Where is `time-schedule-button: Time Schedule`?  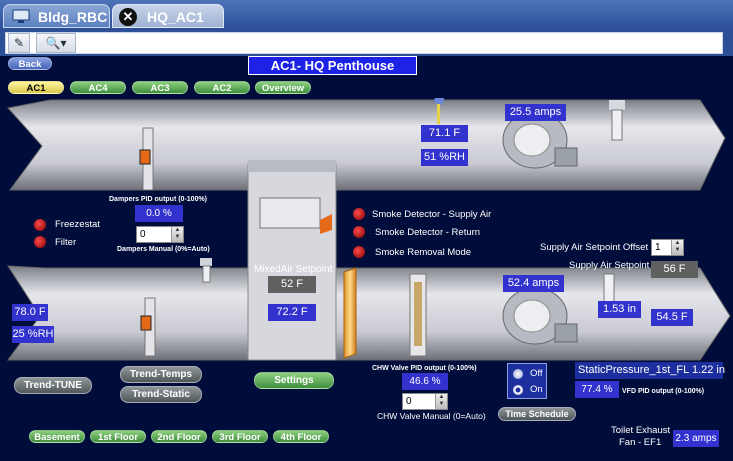 time-schedule-button: Time Schedule is located at coordinates (537, 414).